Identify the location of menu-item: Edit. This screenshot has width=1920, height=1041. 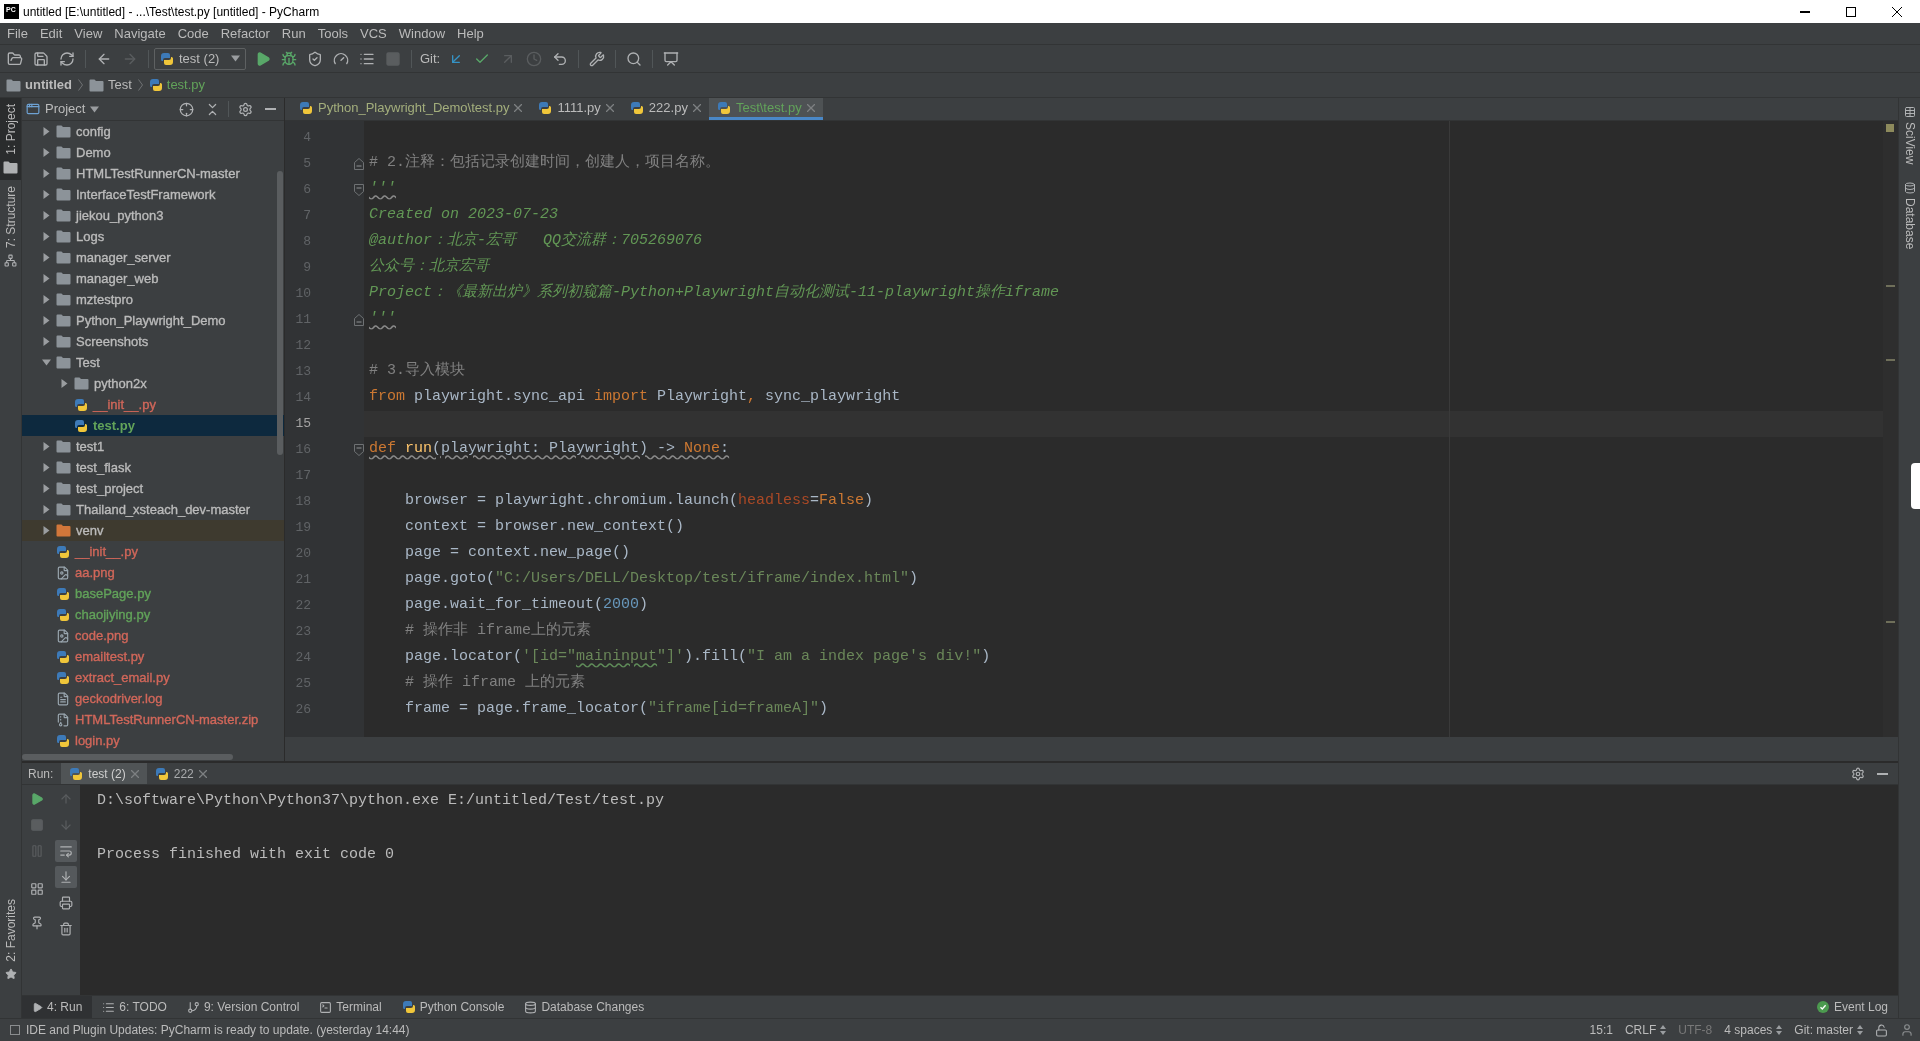
(51, 33).